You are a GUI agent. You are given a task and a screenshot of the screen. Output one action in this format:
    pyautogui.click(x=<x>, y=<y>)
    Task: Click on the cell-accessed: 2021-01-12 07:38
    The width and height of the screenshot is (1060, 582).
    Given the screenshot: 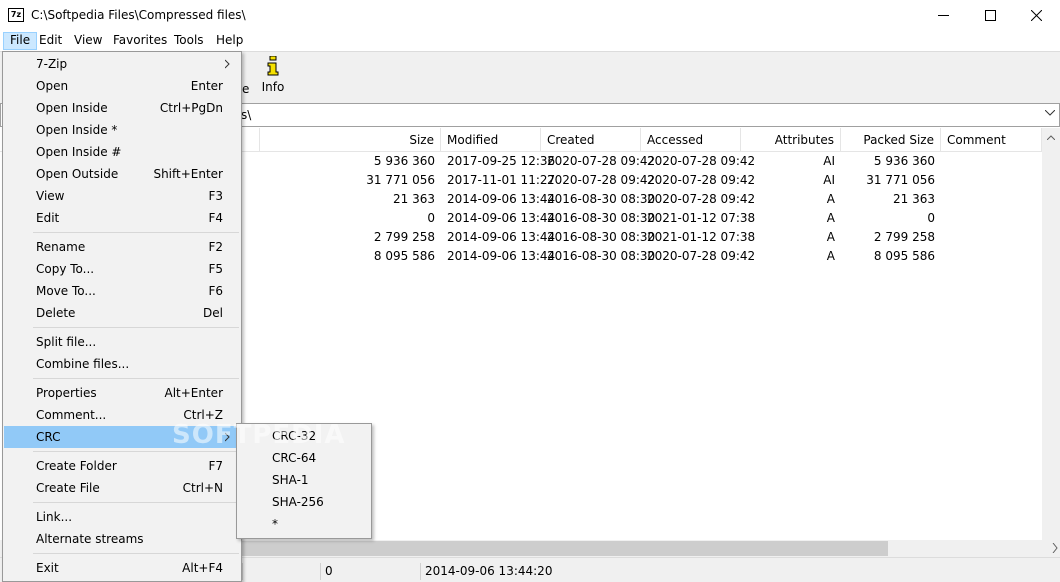 What is the action you would take?
    pyautogui.click(x=701, y=237)
    